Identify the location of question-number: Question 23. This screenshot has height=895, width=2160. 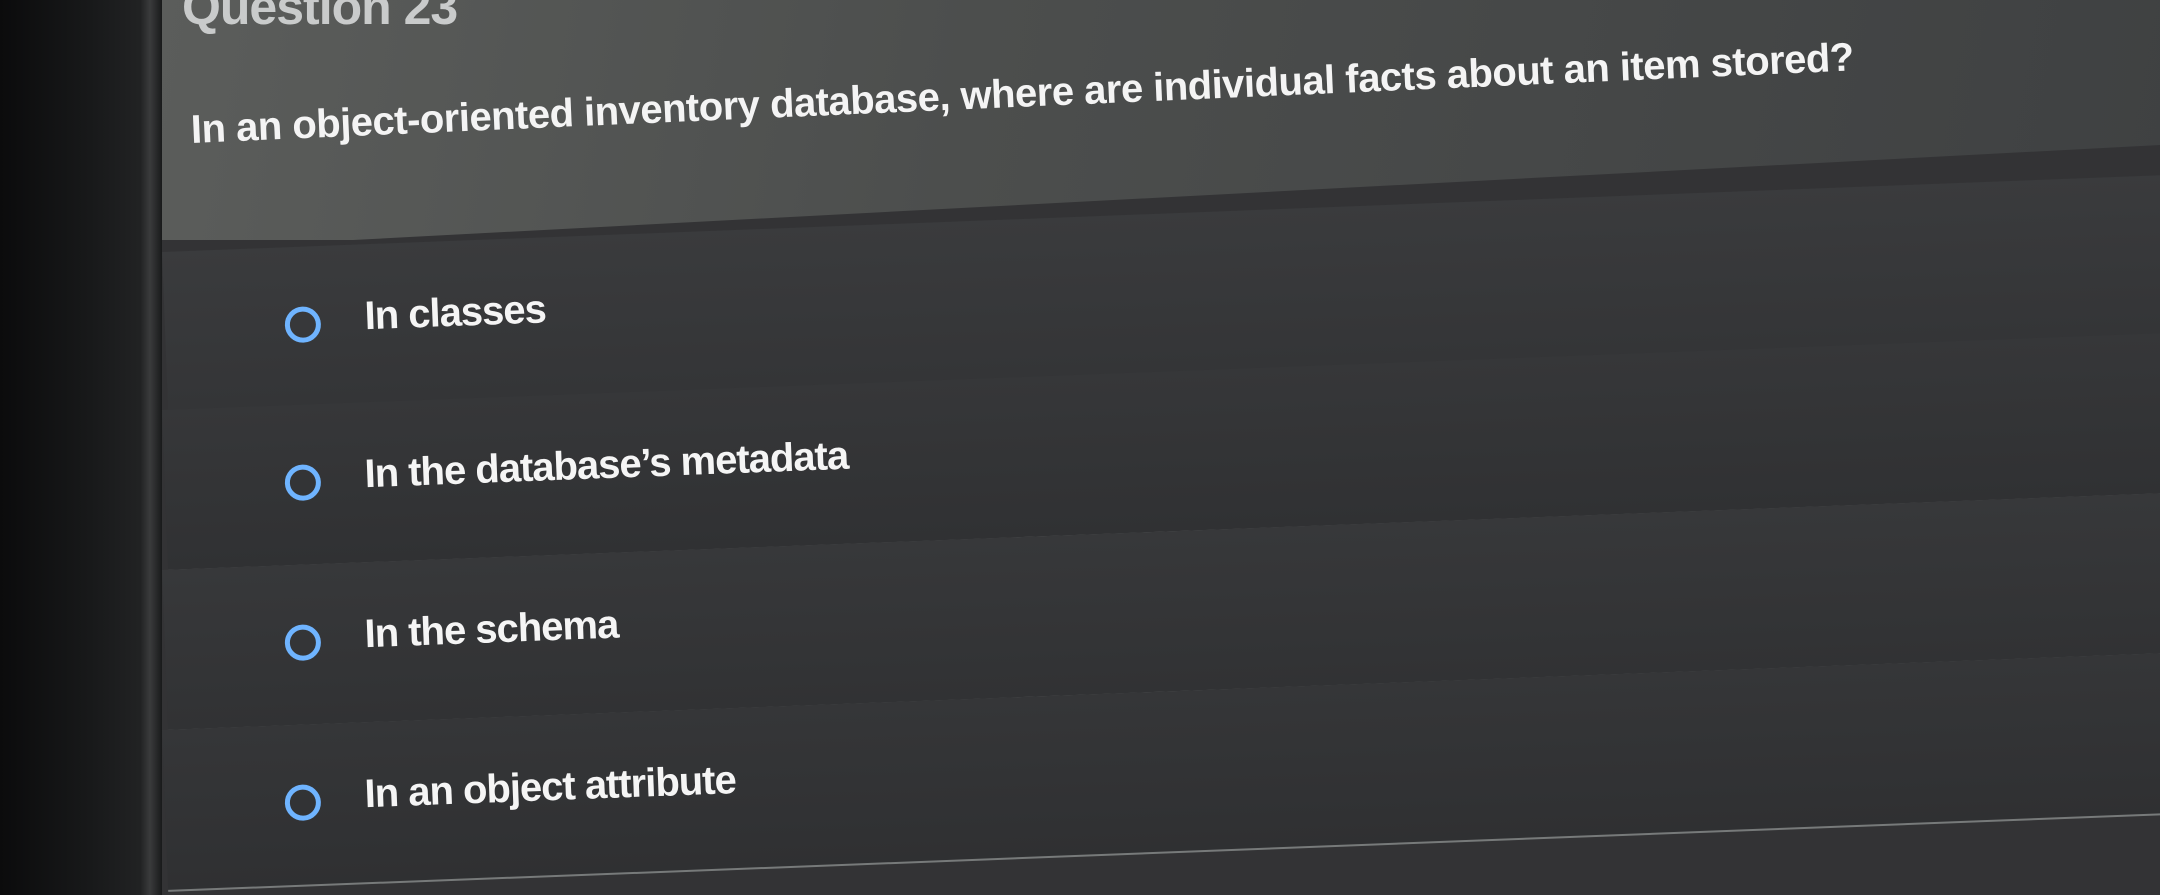
(320, 17).